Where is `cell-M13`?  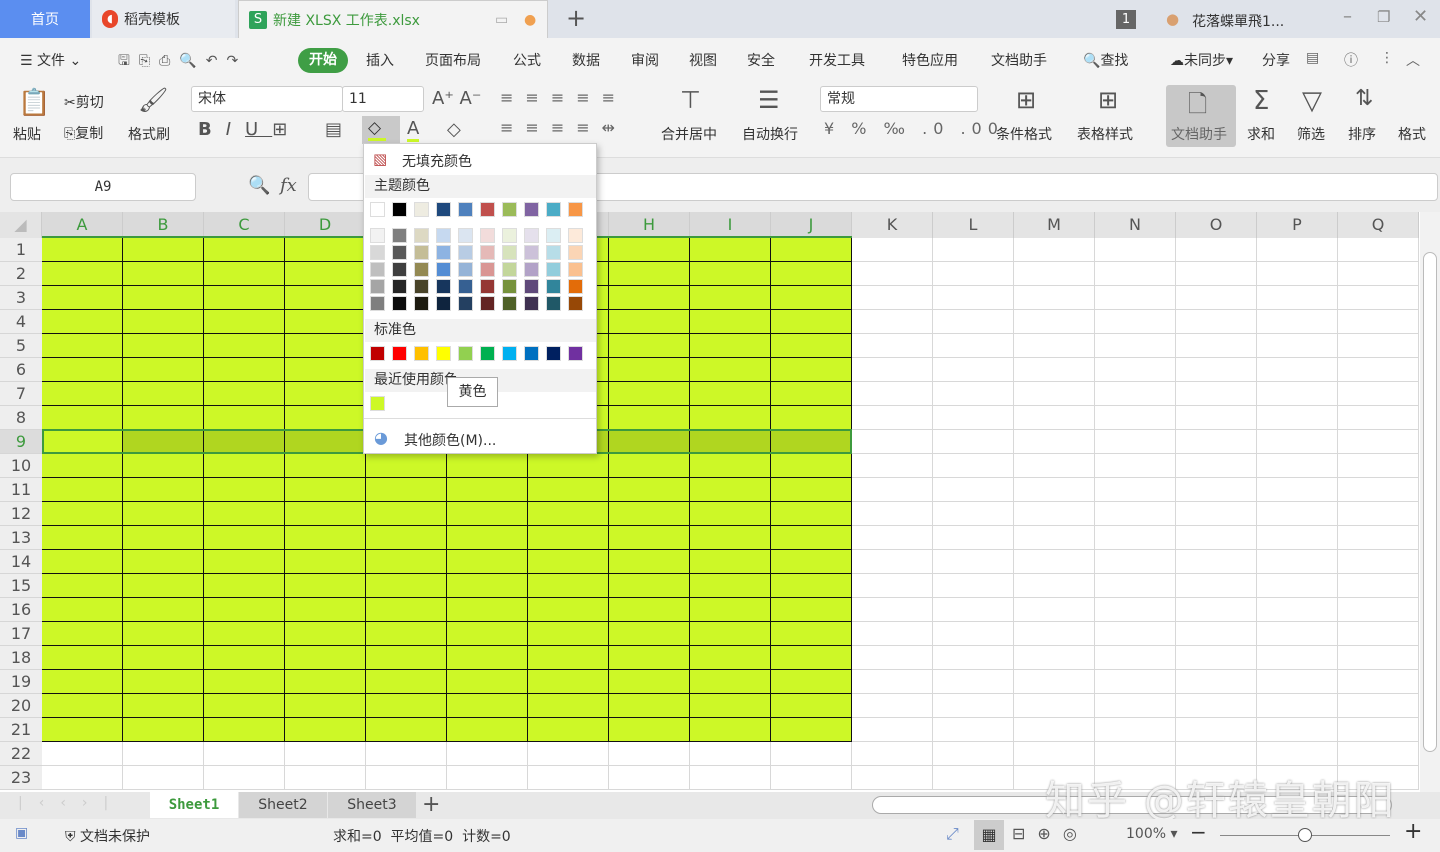
cell-M13 is located at coordinates (1054, 538).